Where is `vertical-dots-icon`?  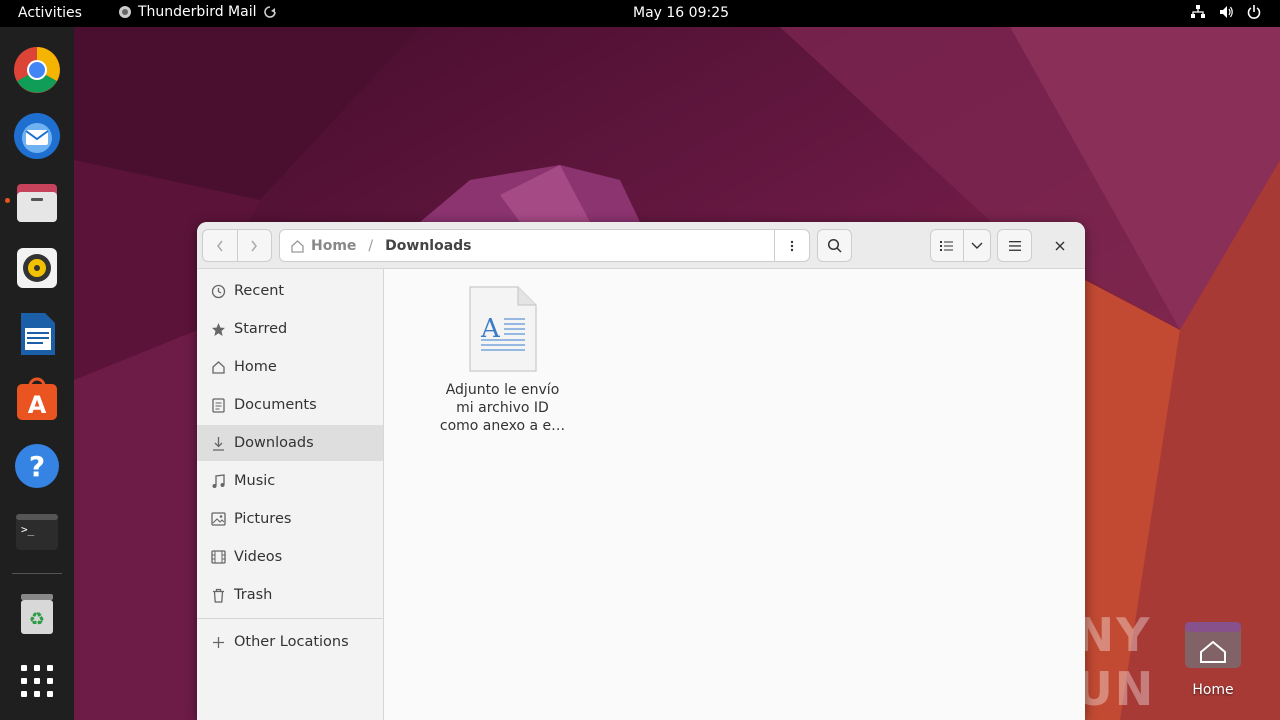
vertical-dots-icon is located at coordinates (792, 245).